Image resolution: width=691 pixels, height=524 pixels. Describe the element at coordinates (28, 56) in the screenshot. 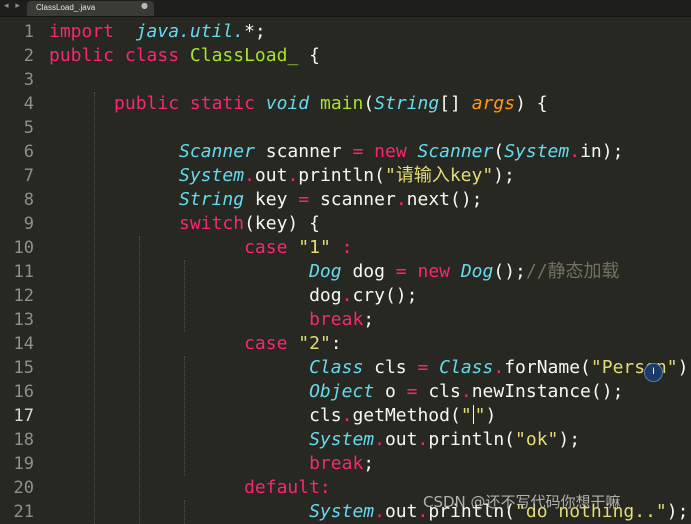

I see `line-number: 2` at that location.